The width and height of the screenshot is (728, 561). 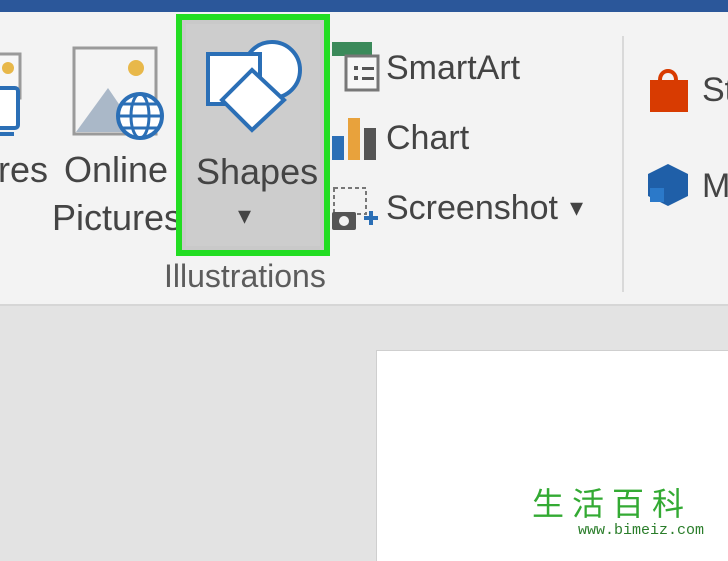 I want to click on smartart-button: SmartArt, so click(x=435, y=68).